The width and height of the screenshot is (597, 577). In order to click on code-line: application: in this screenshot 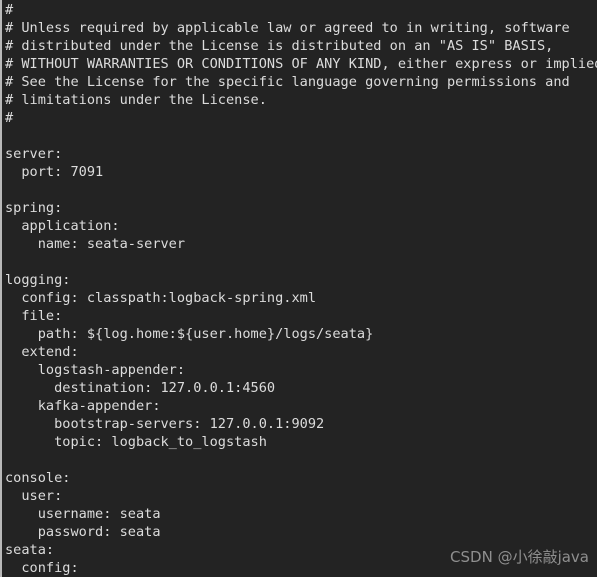, I will do `click(62, 226)`.